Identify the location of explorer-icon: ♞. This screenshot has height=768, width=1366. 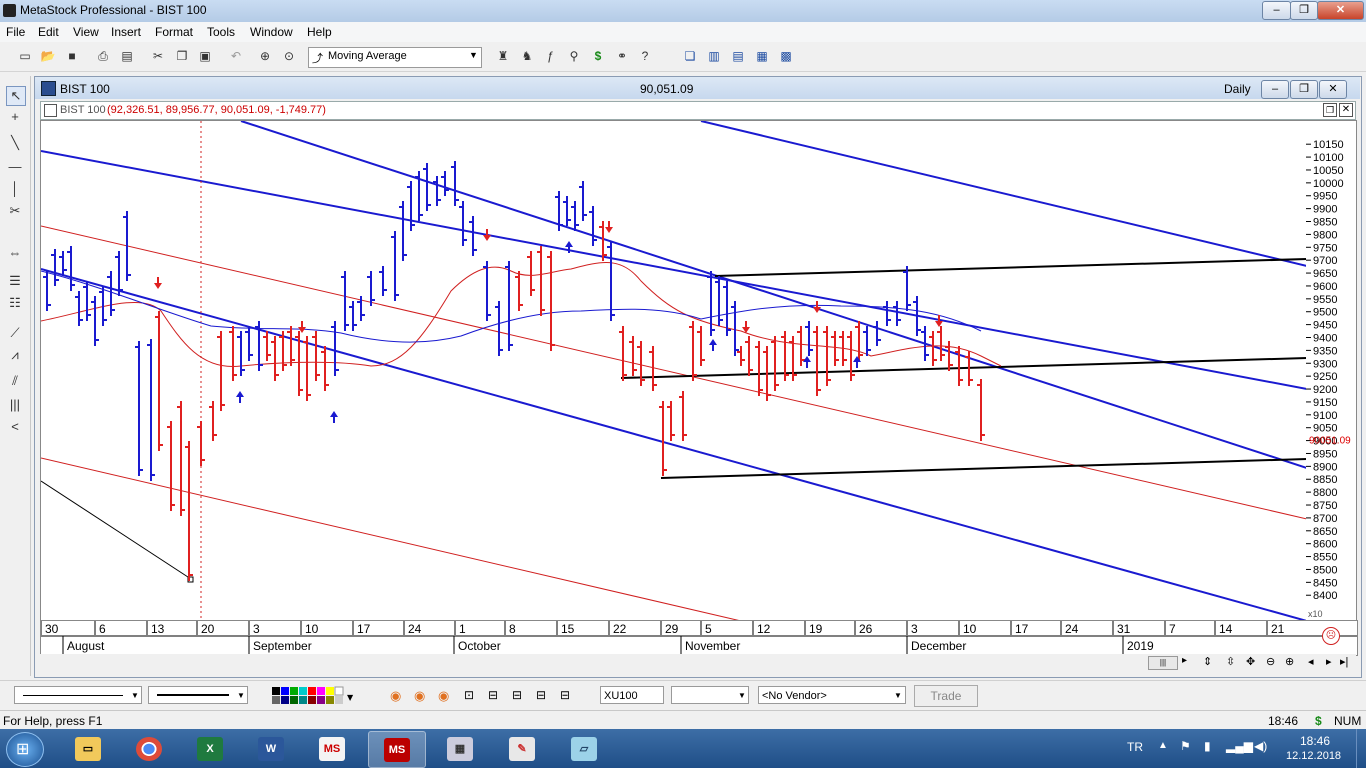
(527, 56).